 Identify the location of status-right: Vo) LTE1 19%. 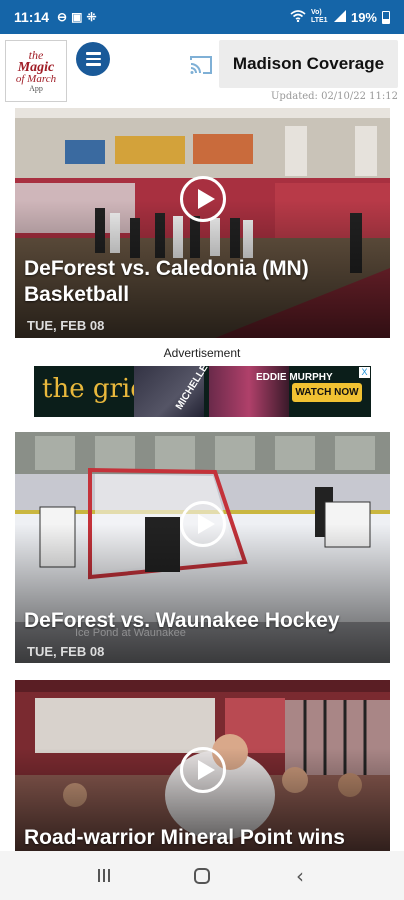
(340, 17).